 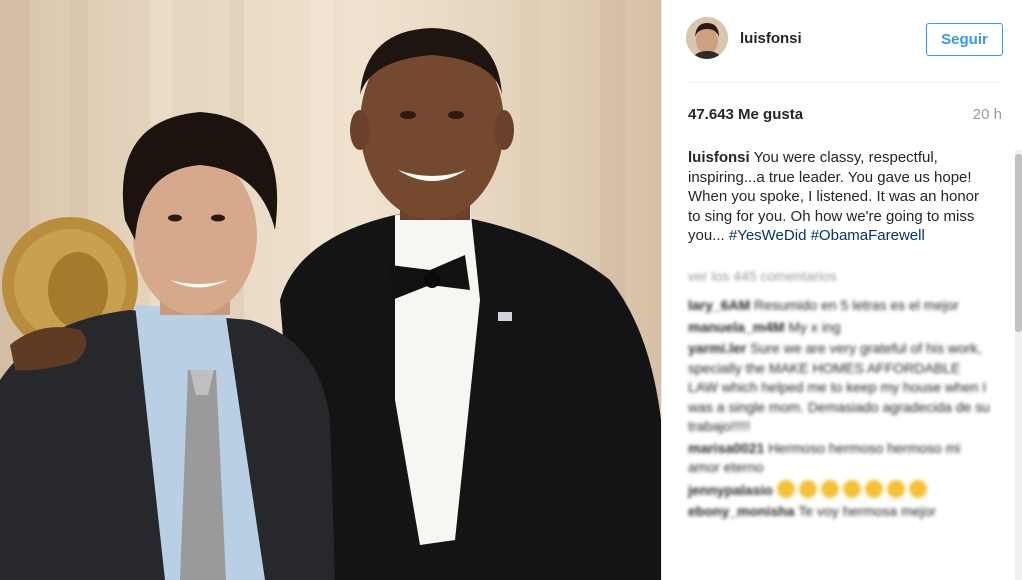 I want to click on caption-username: luisfonsi, so click(x=719, y=157).